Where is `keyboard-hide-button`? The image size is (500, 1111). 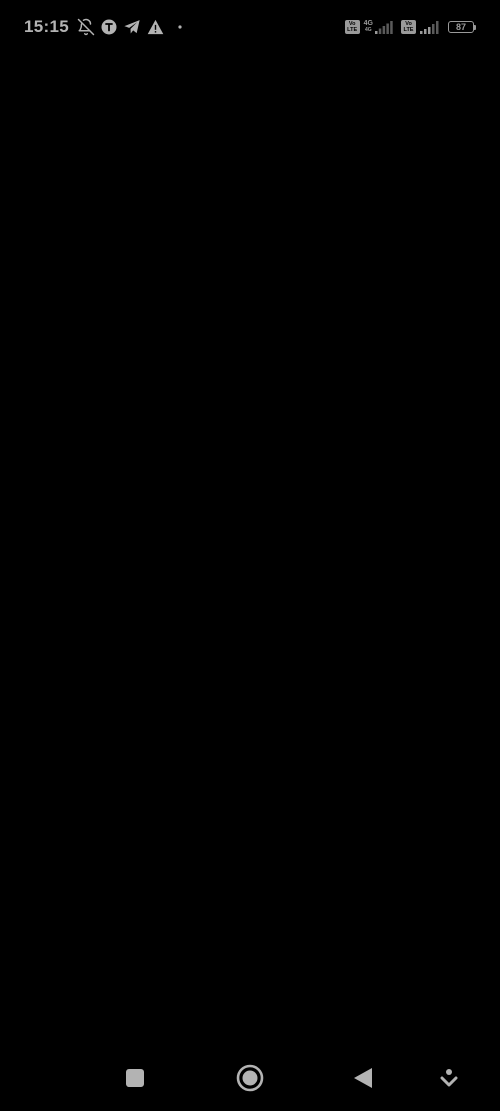
keyboard-hide-button is located at coordinates (449, 1078).